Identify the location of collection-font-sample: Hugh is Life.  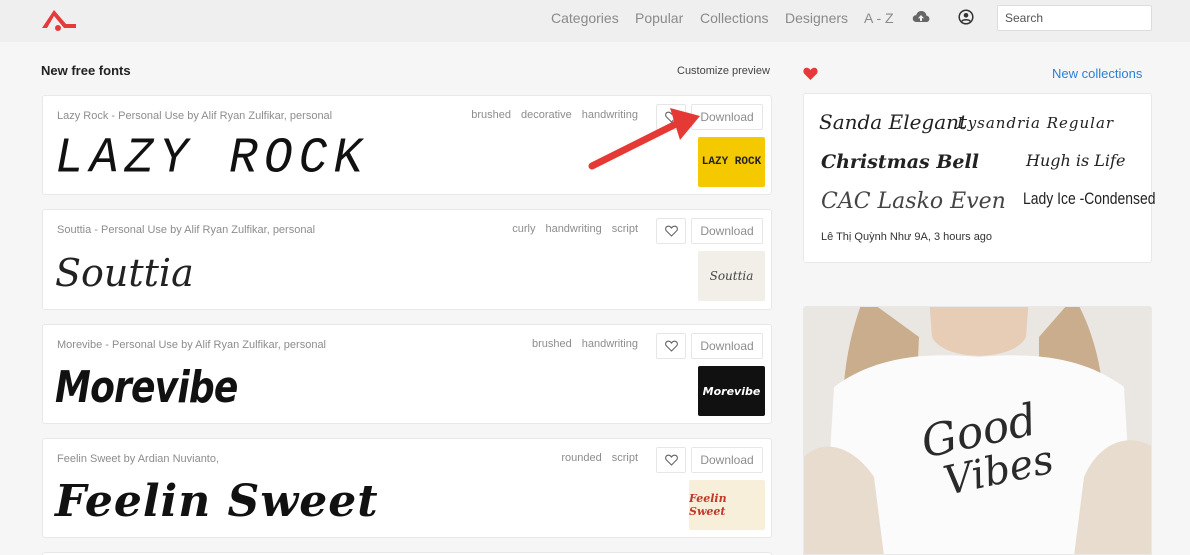
(1076, 160).